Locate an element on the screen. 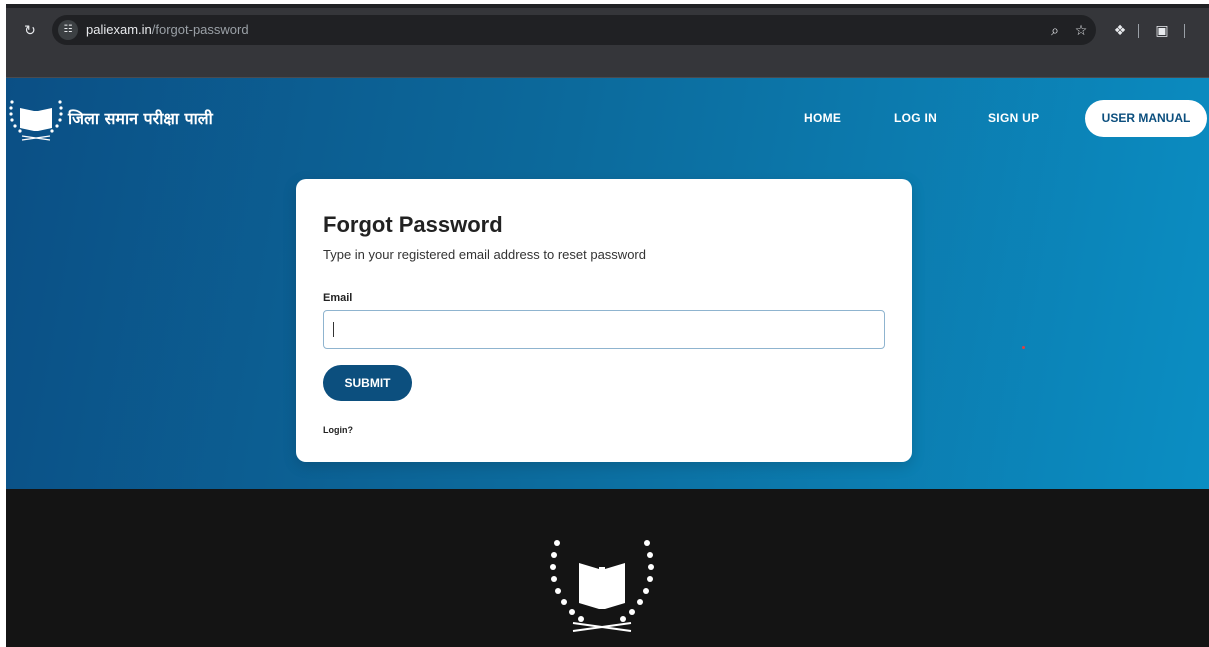 The height and width of the screenshot is (647, 1209). nav-home-link: HOME is located at coordinates (822, 118).